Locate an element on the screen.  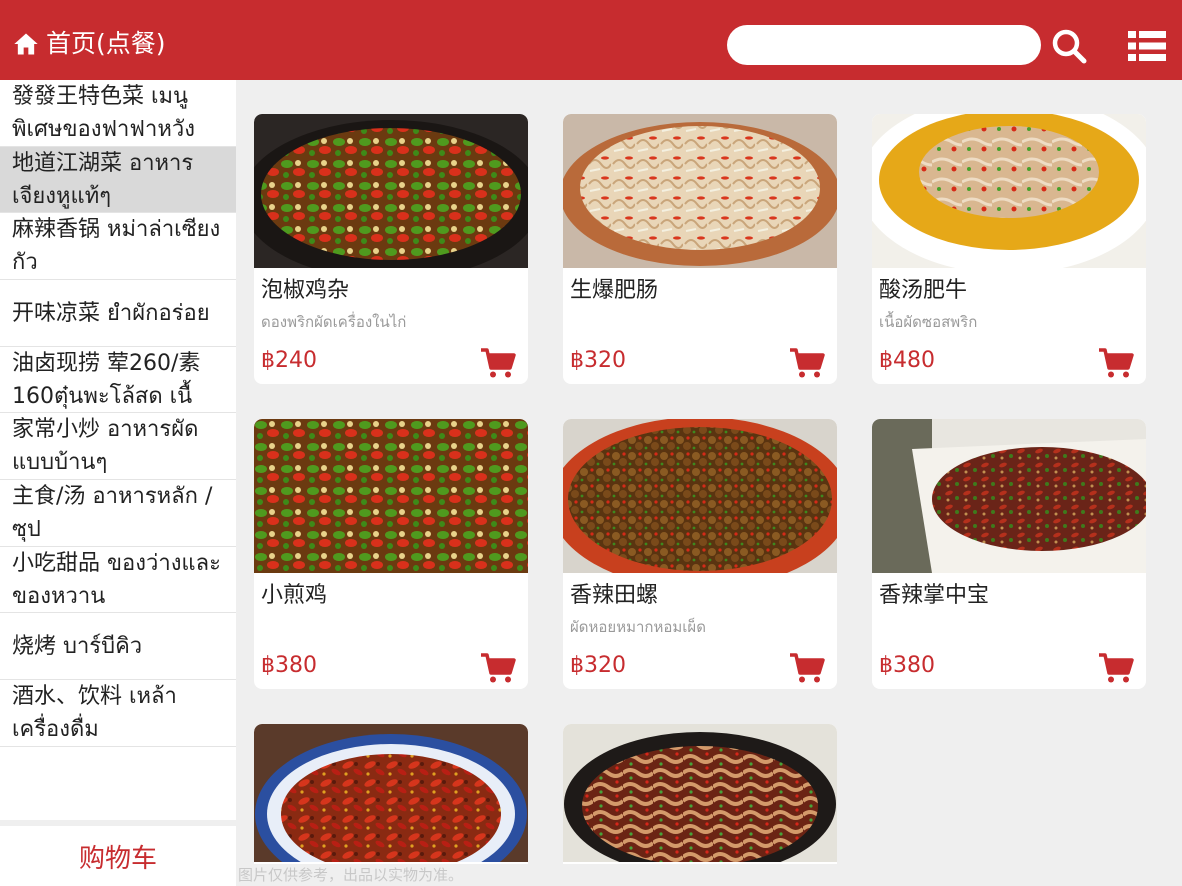
product-name: 香辣掌中宝 is located at coordinates (934, 595).